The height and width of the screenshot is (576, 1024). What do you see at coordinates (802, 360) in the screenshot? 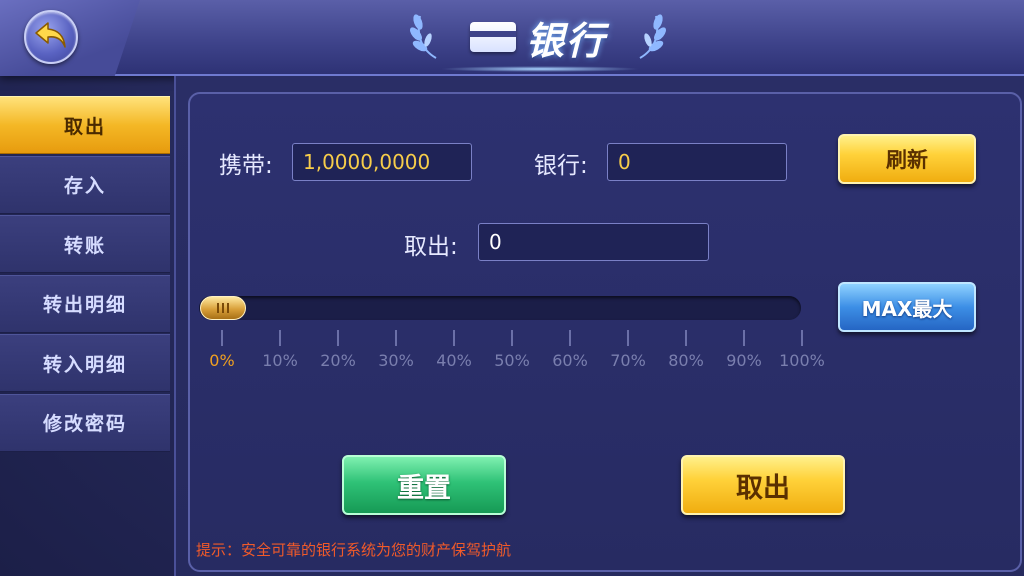
I see `slider-tick-label: 100%` at bounding box center [802, 360].